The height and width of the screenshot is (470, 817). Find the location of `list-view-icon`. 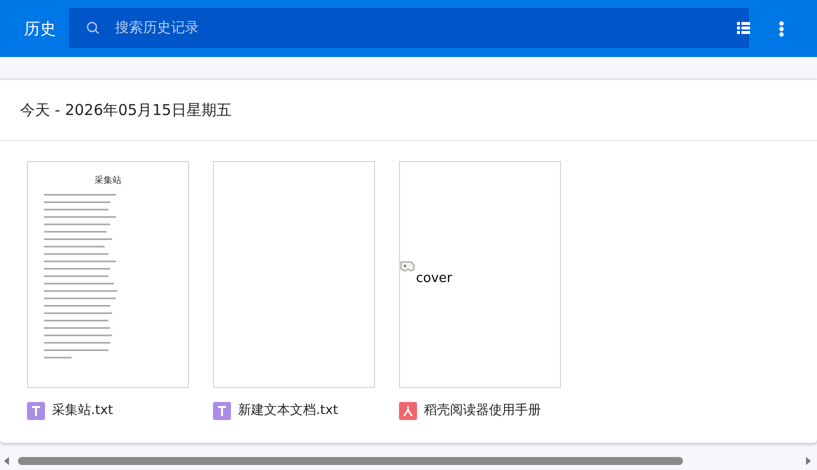

list-view-icon is located at coordinates (743, 28).